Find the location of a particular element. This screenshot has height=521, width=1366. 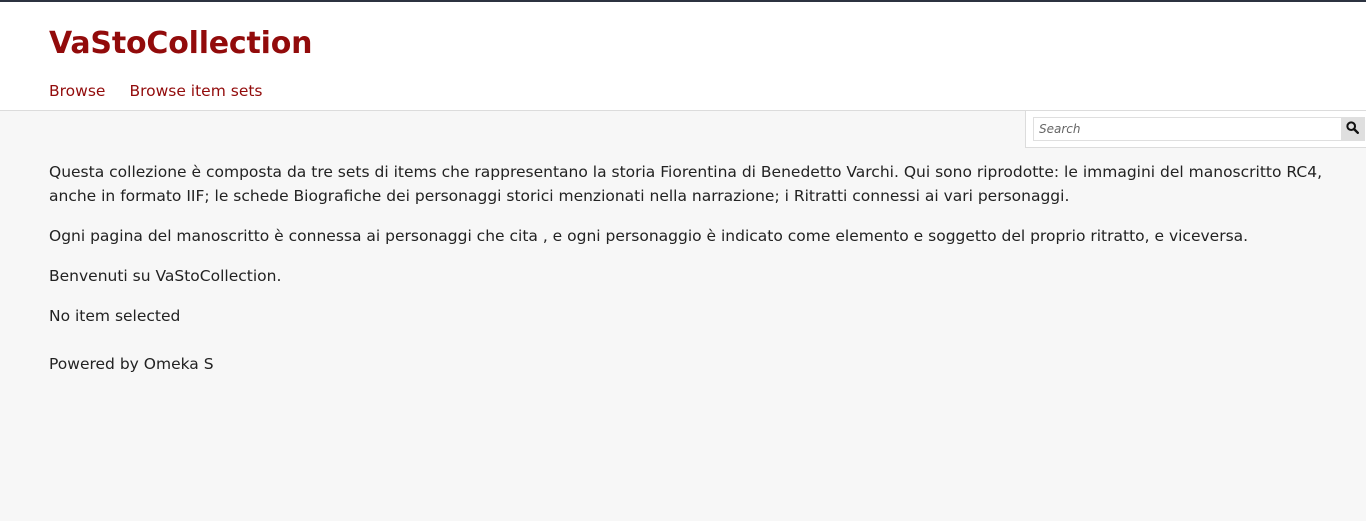

no-item-message: No item selected is located at coordinates (115, 316).